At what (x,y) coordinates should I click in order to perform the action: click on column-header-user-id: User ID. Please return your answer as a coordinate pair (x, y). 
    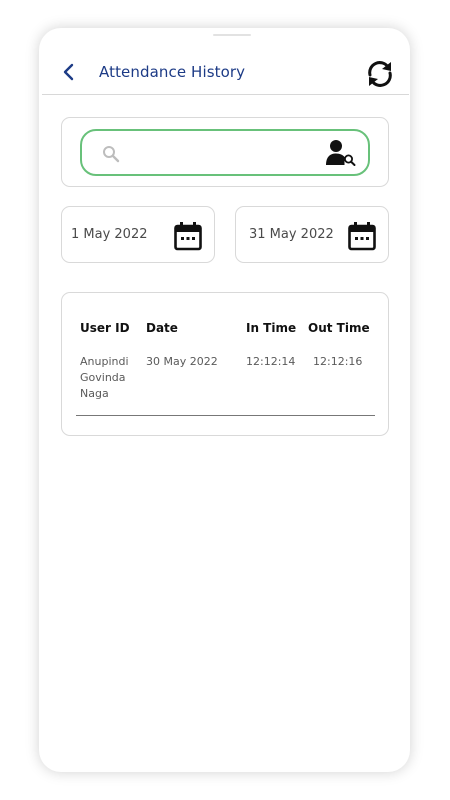
    Looking at the image, I should click on (105, 328).